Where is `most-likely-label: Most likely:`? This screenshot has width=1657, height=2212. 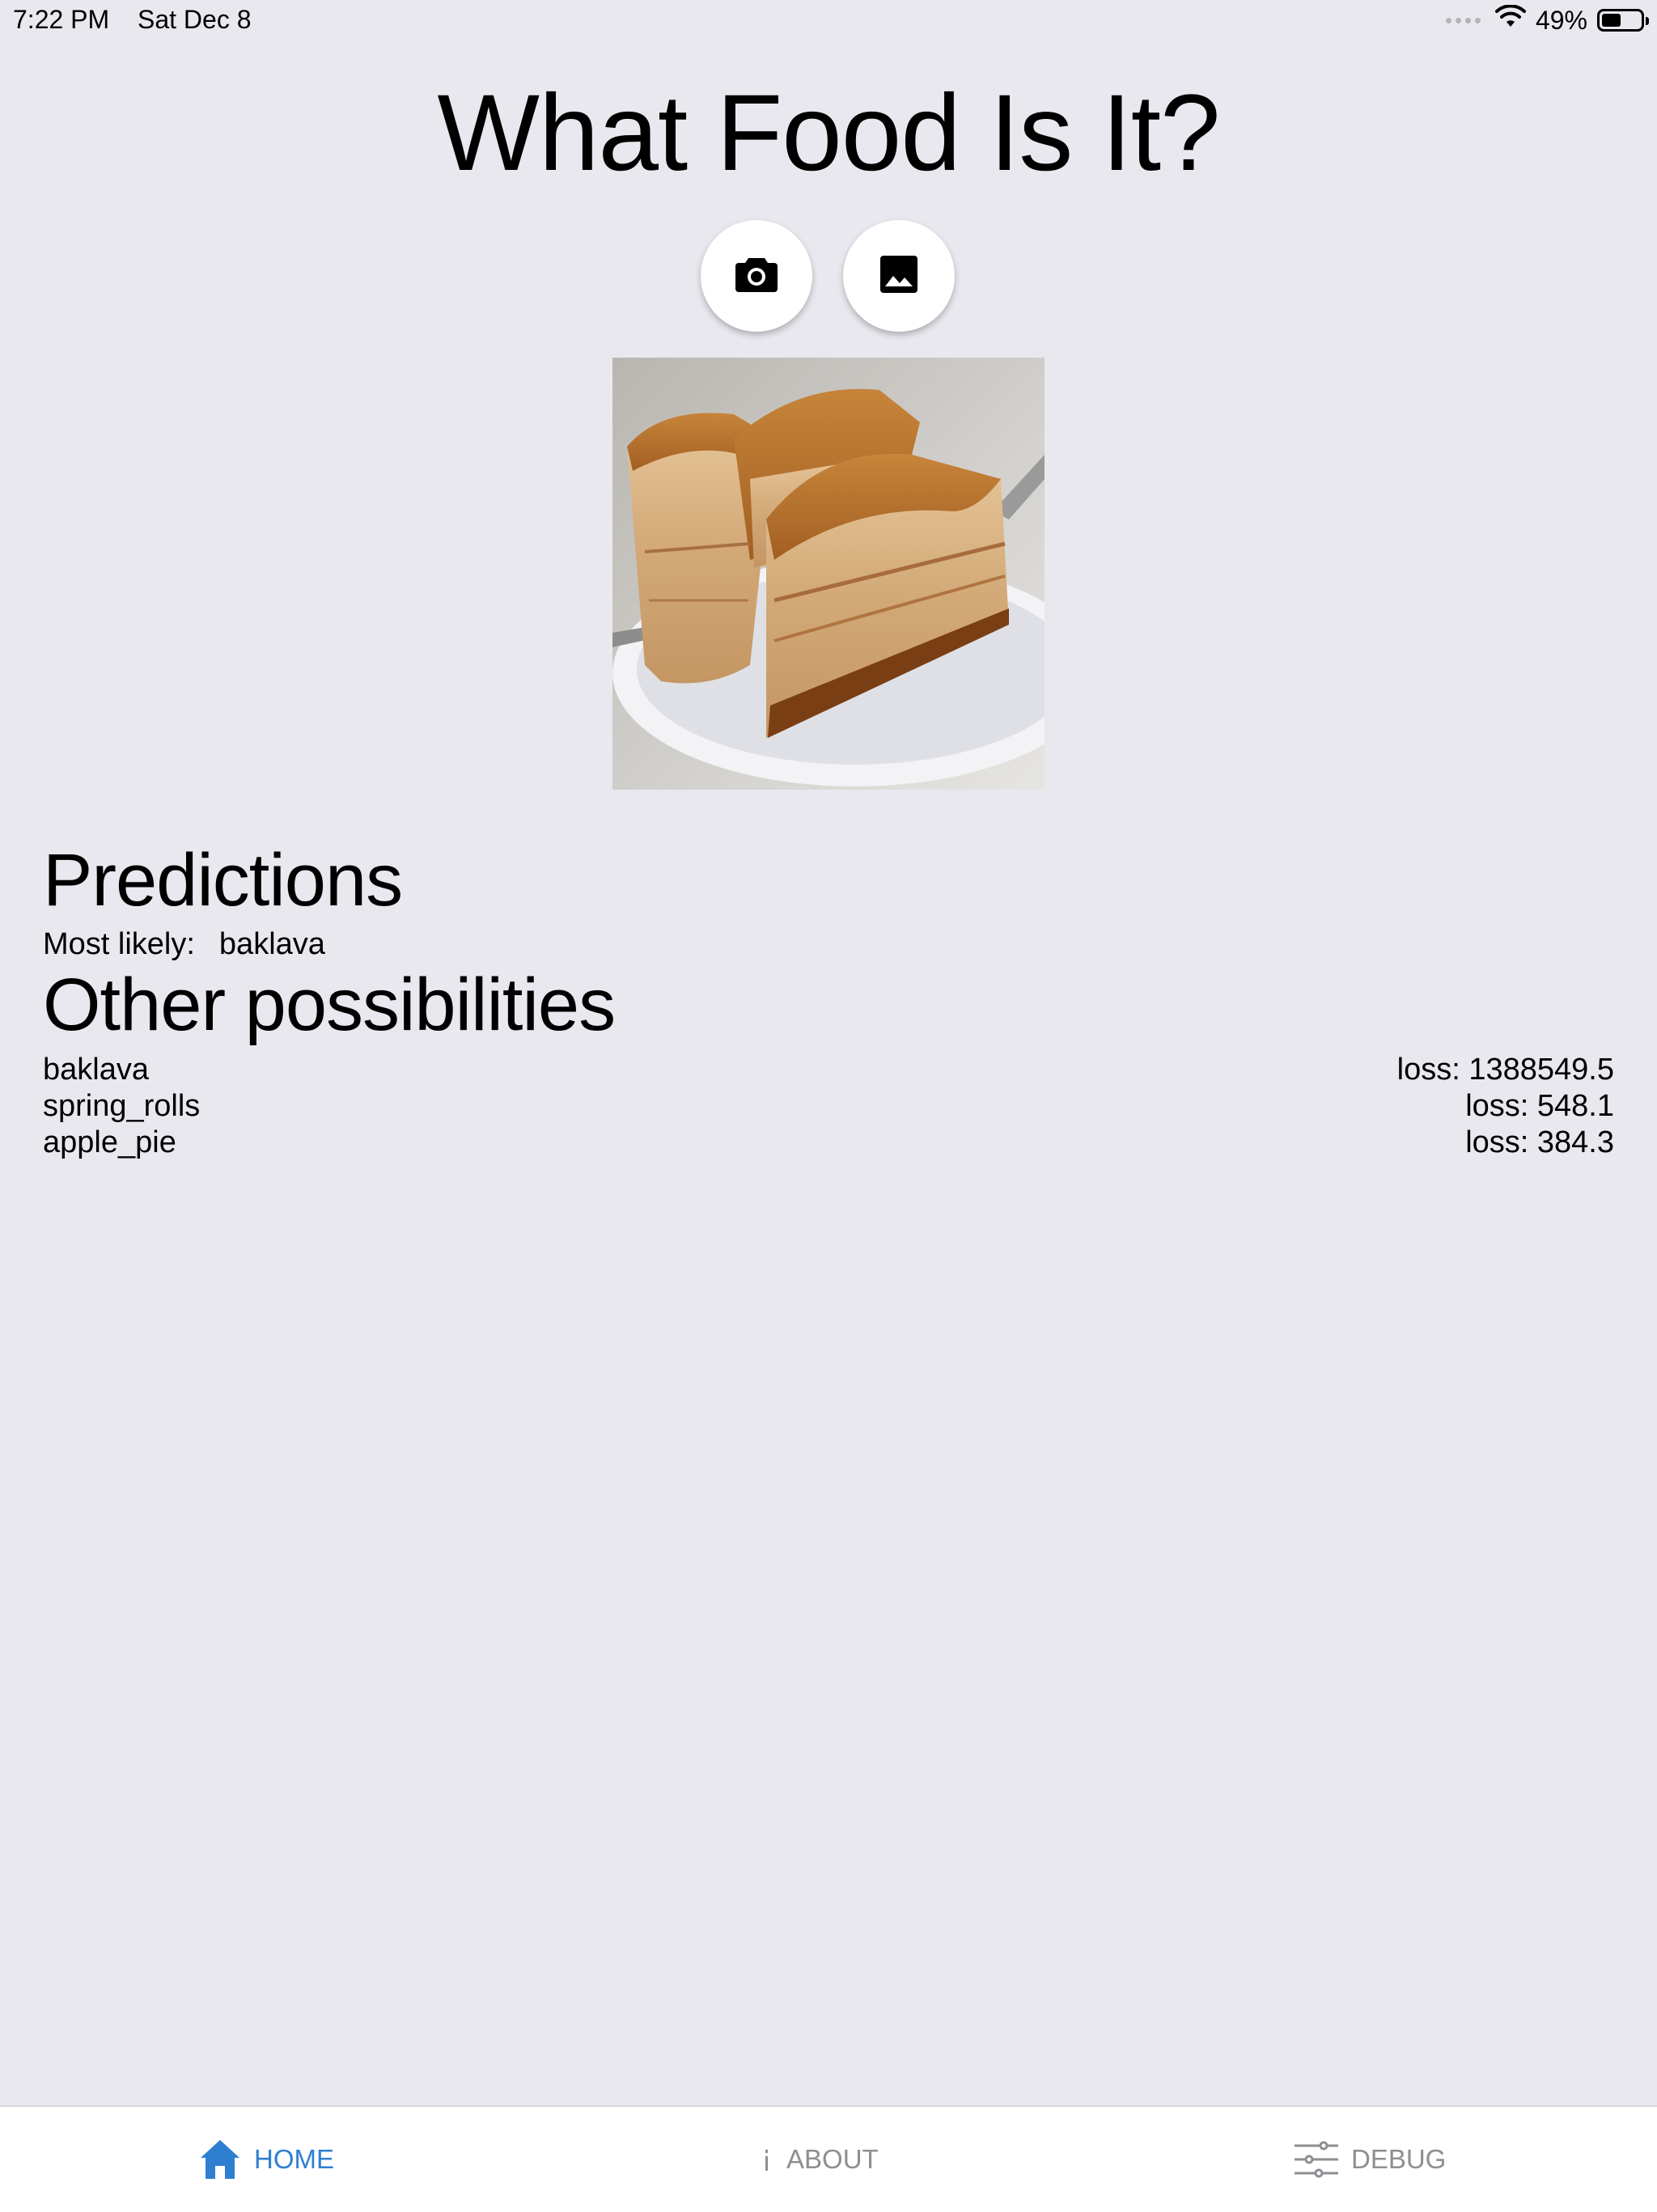
most-likely-label: Most likely: is located at coordinates (119, 944).